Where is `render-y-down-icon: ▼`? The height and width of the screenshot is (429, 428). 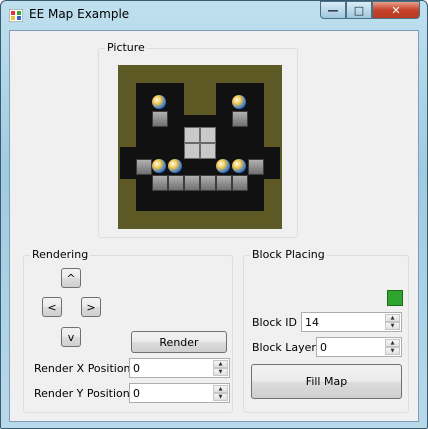
render-y-down-icon: ▼ is located at coordinates (220, 397).